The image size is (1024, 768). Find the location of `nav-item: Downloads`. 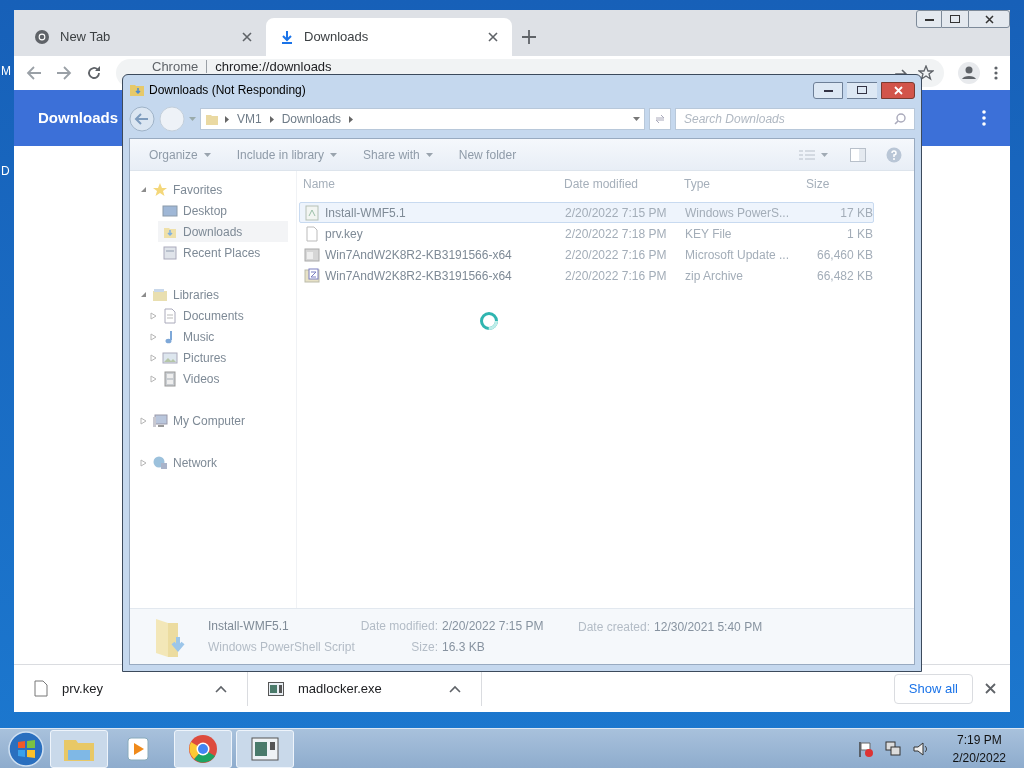

nav-item: Downloads is located at coordinates (223, 231).